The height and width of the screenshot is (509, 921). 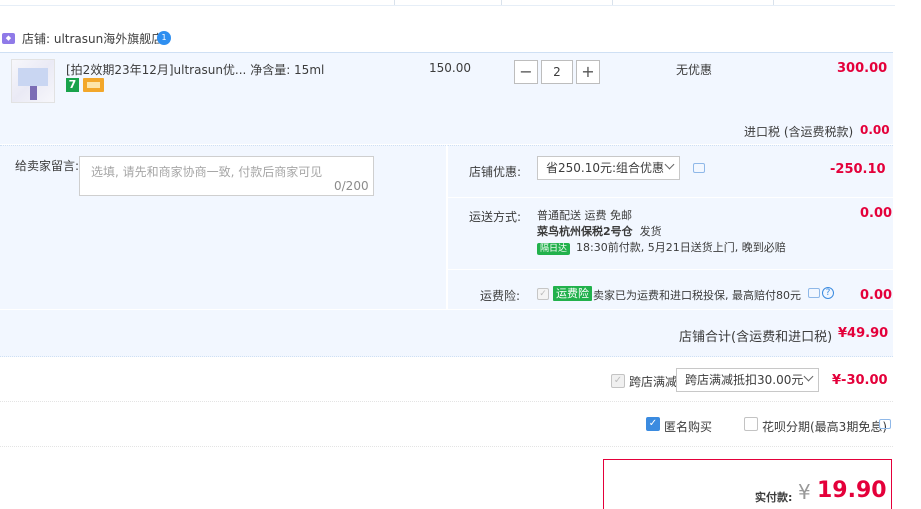 I want to click on table-header-remnant, so click(x=447, y=3).